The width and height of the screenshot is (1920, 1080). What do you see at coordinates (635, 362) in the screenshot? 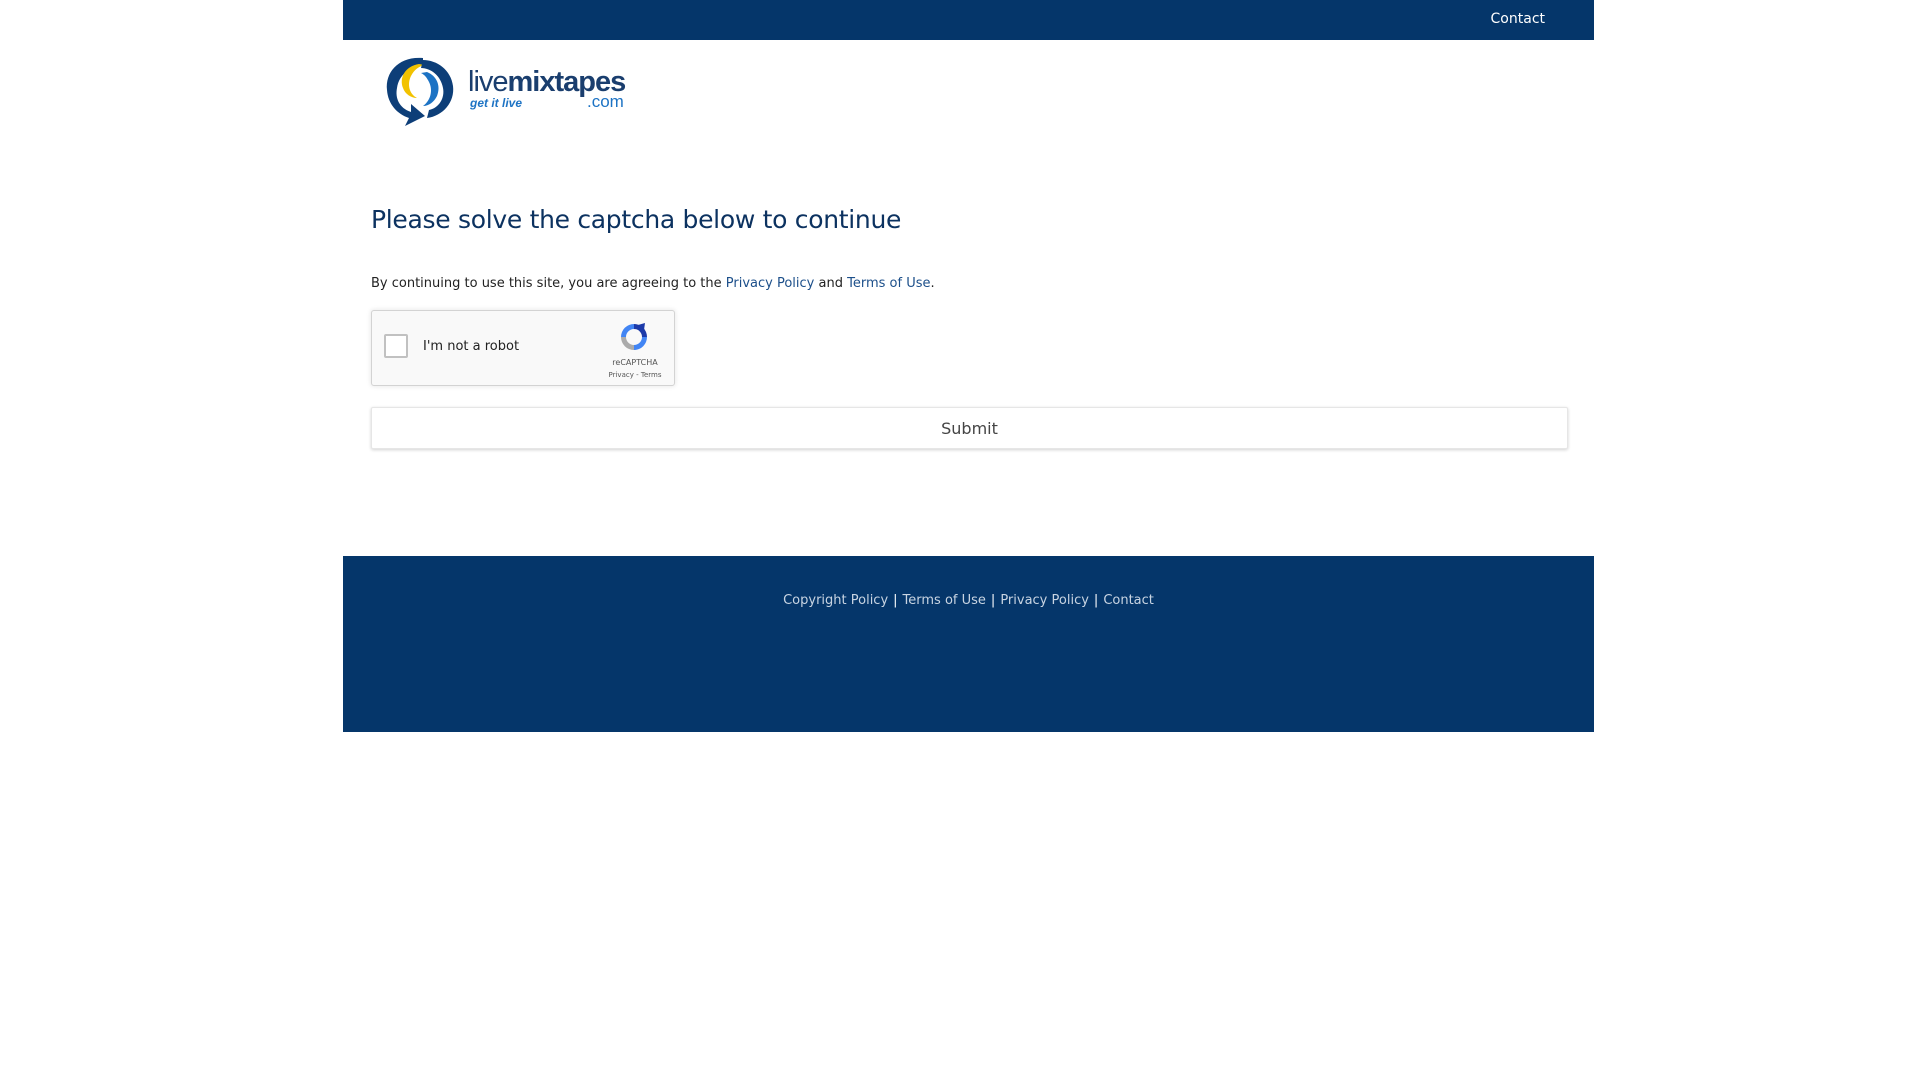
I see `recaptcha-brand: reCAPTCHA` at bounding box center [635, 362].